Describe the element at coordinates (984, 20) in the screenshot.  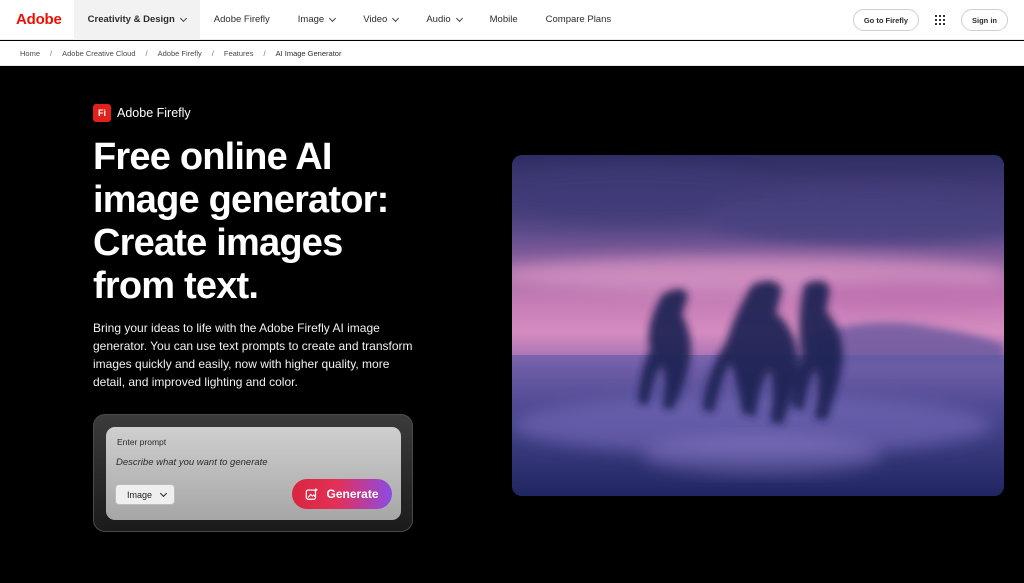
I see `sign-in-button: Sign in` at that location.